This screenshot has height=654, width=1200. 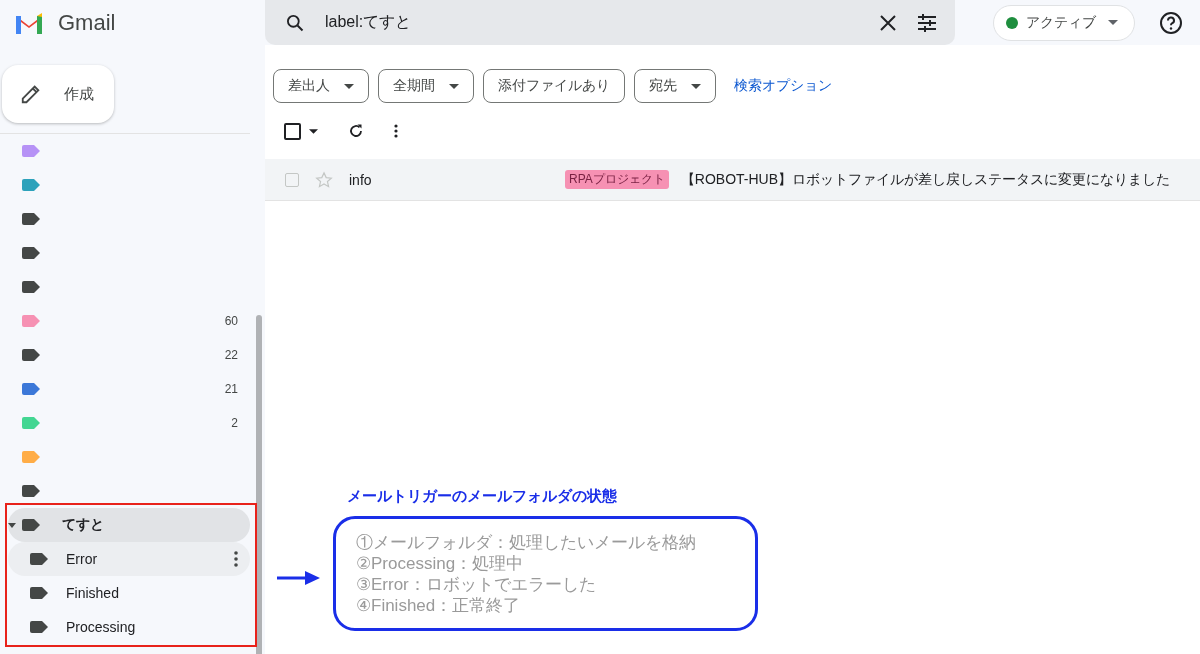 I want to click on select-all-checkbox, so click(x=292, y=131).